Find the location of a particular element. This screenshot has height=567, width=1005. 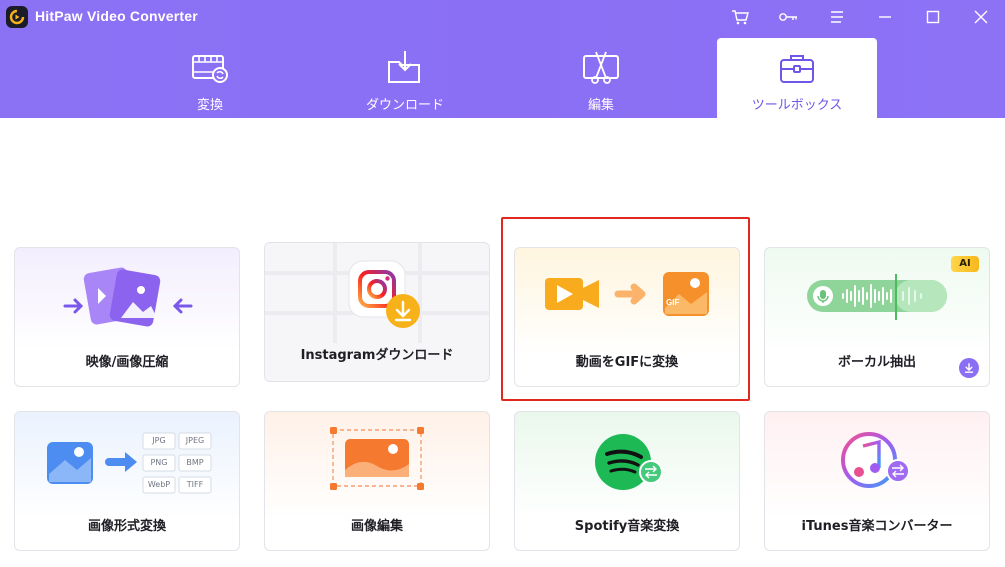

tool-card-image-edit: 画像編集 is located at coordinates (377, 481).